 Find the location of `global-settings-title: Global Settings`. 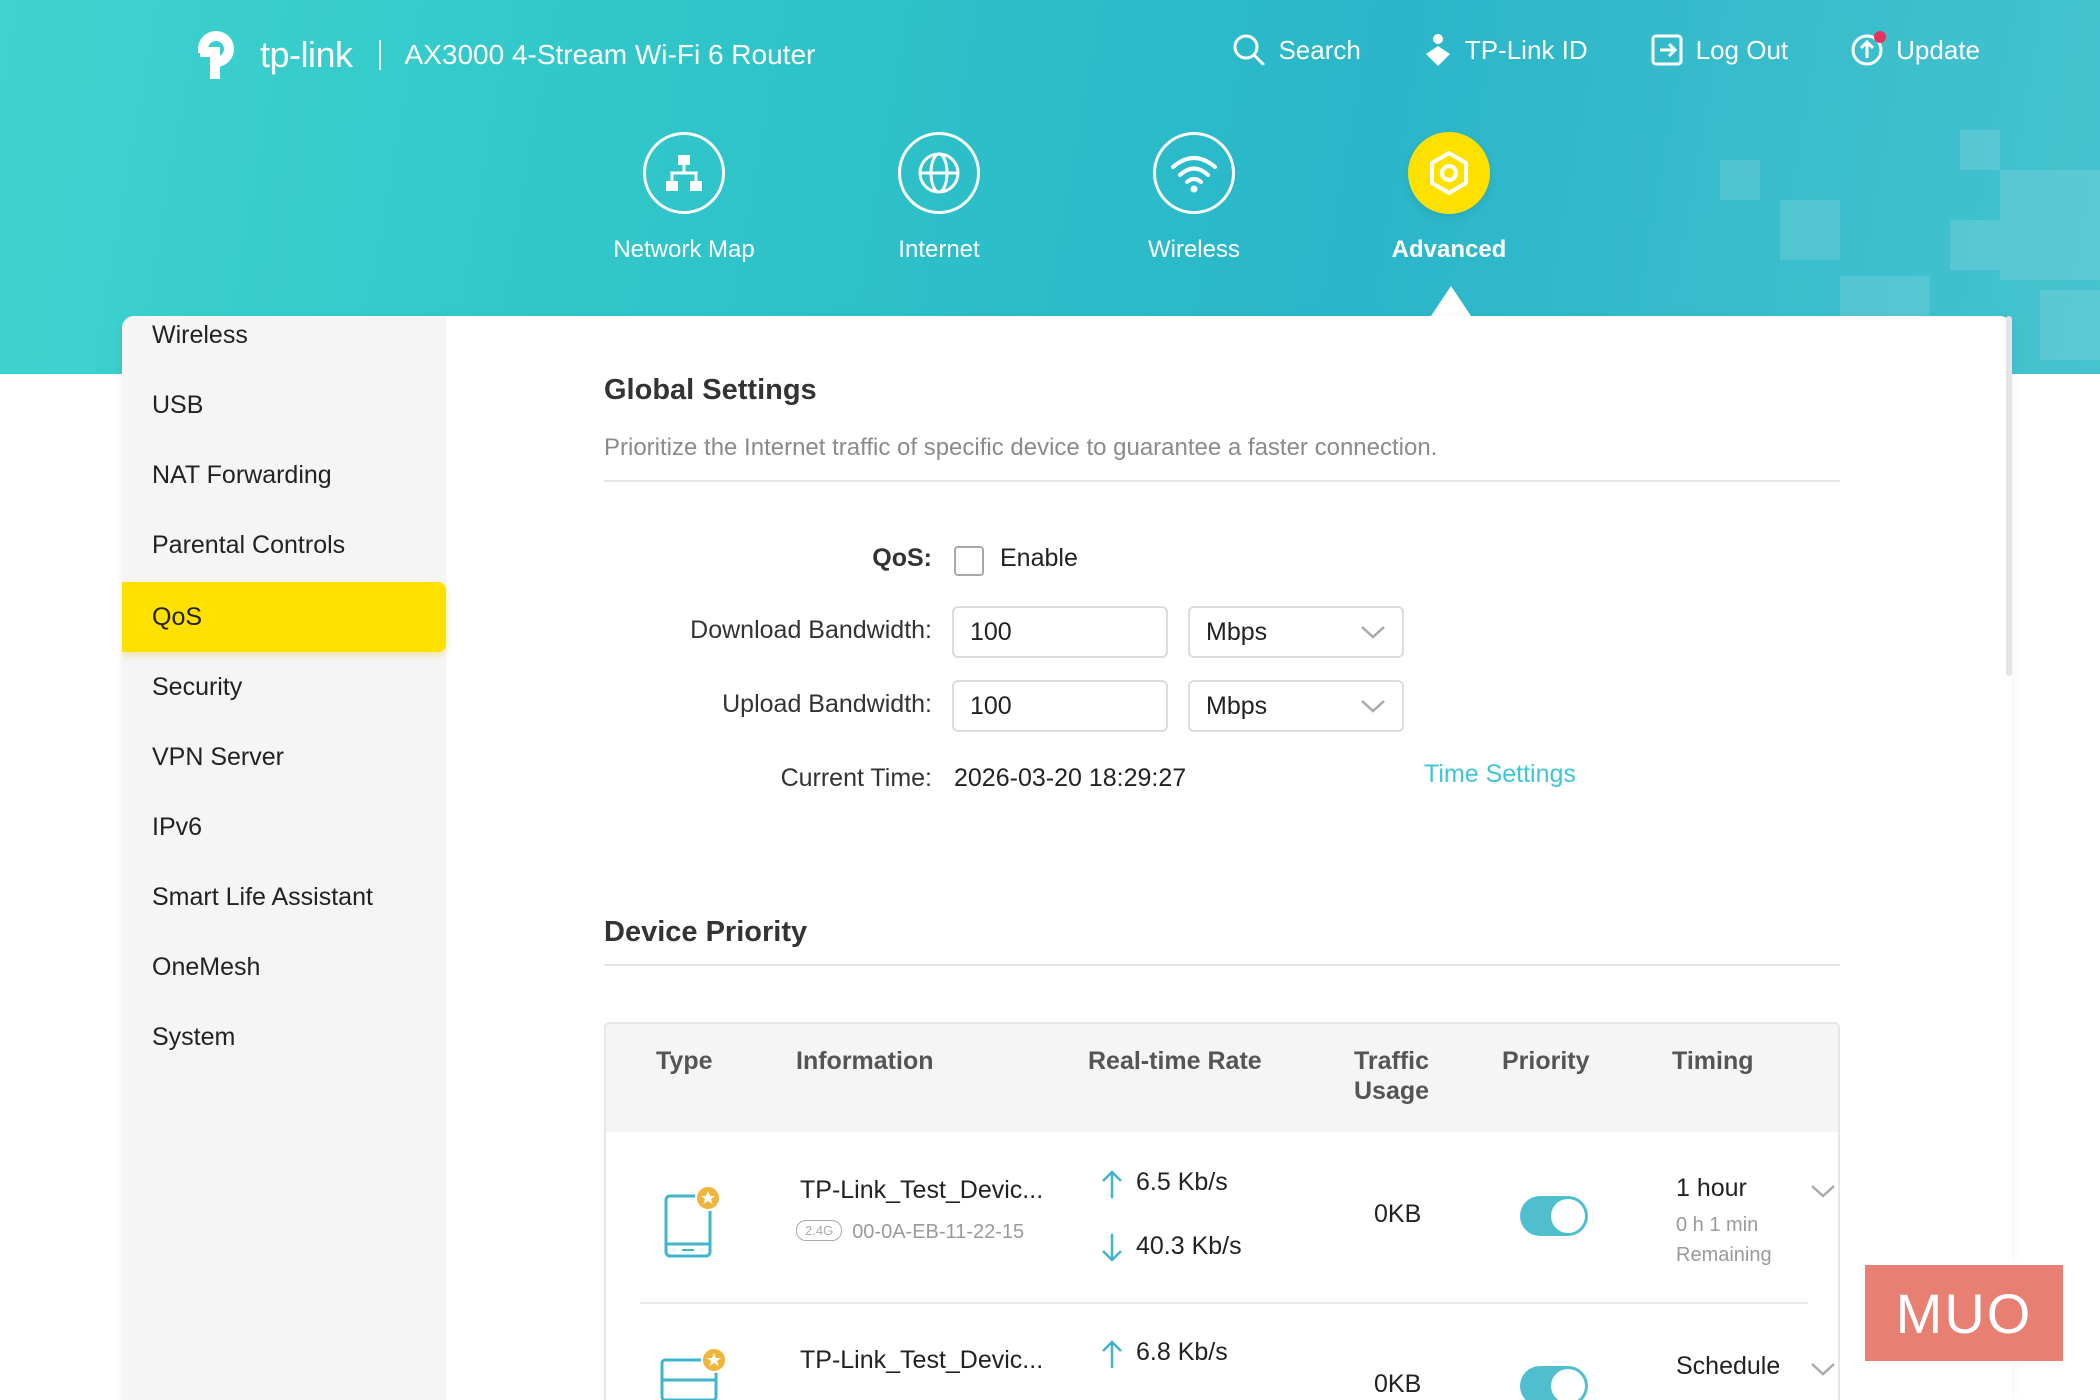

global-settings-title: Global Settings is located at coordinates (710, 390).